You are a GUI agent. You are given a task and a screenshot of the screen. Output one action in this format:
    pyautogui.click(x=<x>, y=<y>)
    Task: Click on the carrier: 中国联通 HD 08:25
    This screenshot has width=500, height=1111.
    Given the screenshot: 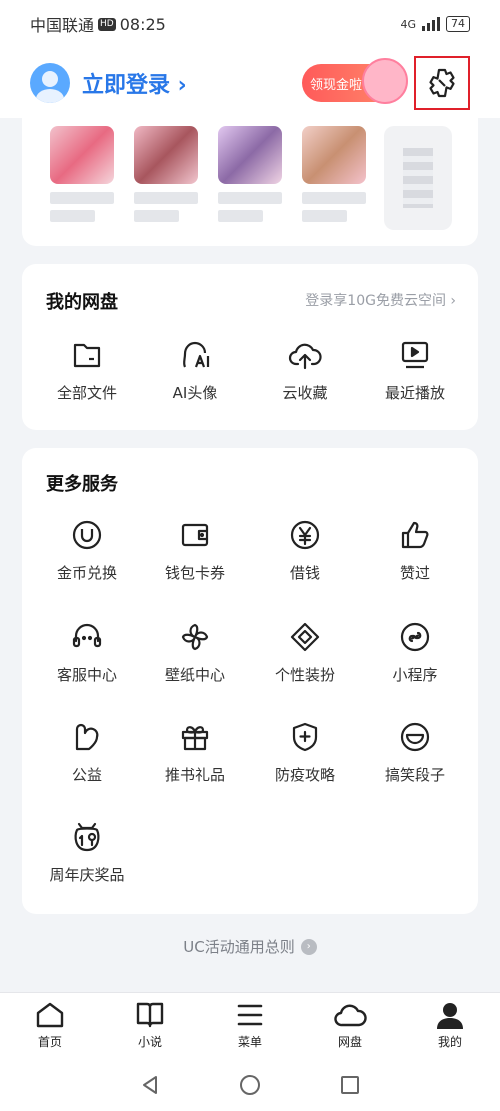 What is the action you would take?
    pyautogui.click(x=98, y=24)
    